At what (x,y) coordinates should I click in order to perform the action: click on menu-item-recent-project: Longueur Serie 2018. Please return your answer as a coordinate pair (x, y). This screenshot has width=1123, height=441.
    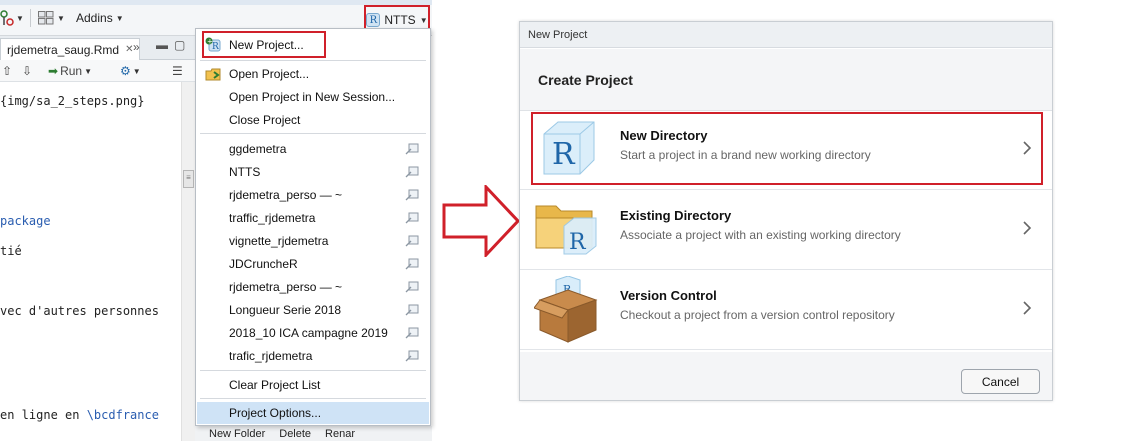
    Looking at the image, I should click on (313, 310).